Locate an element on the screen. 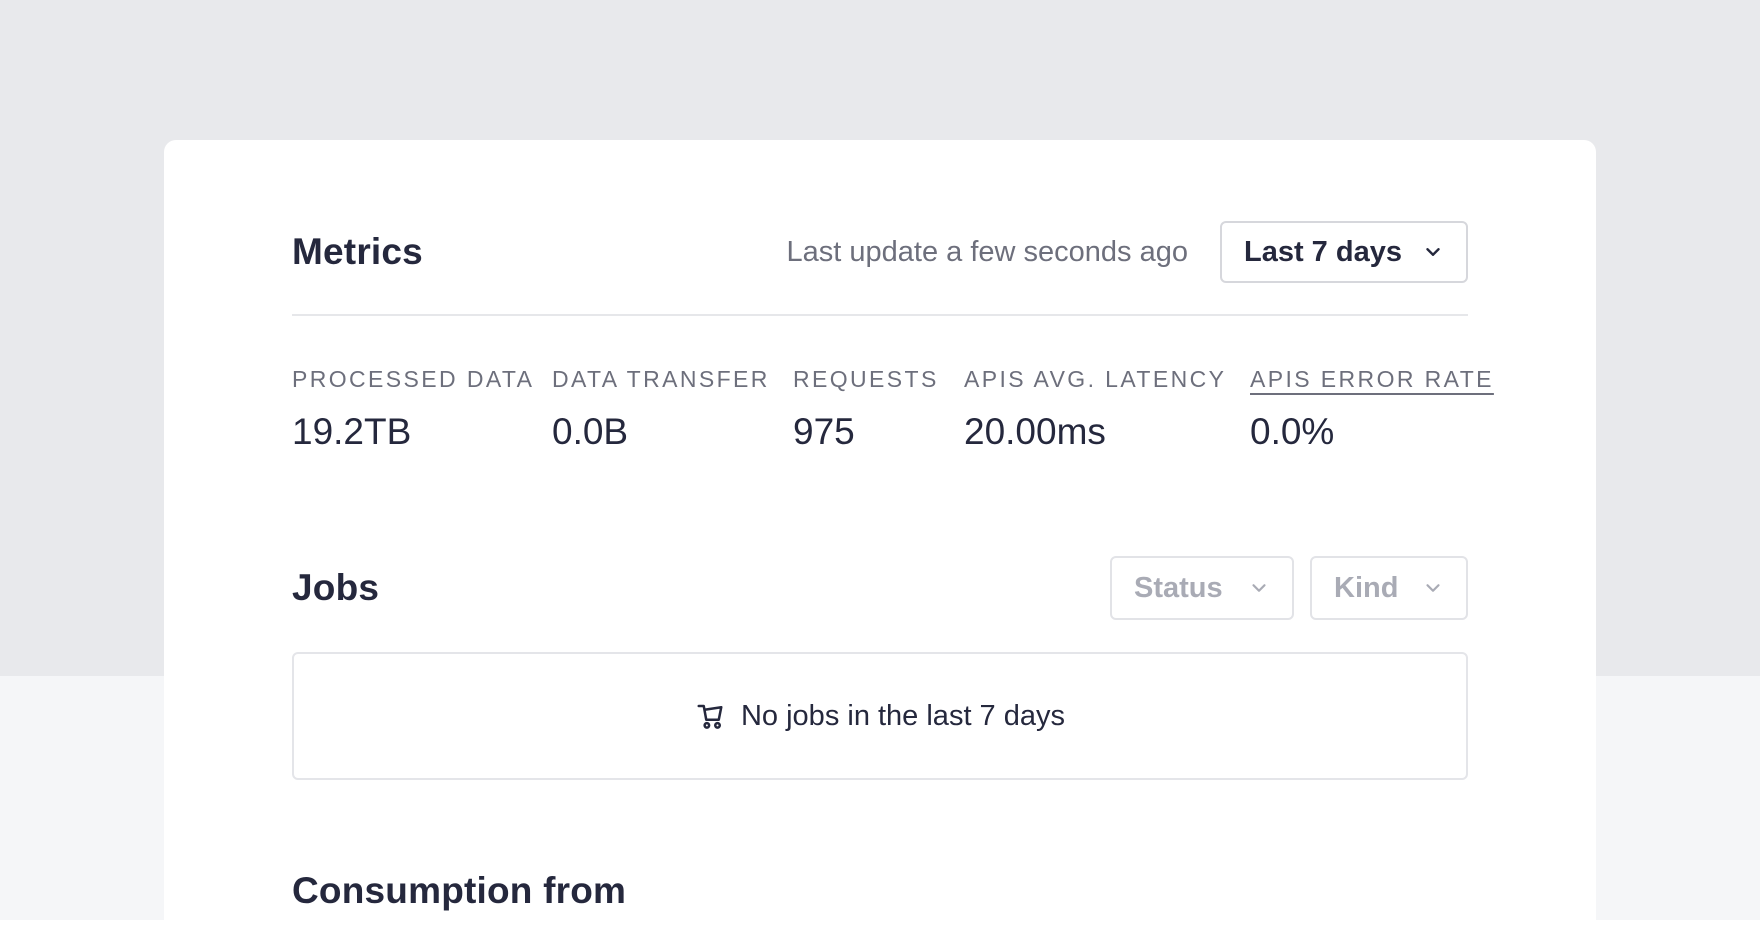 This screenshot has height=940, width=1760. metric-requests: REQUESTS 975 is located at coordinates (866, 409).